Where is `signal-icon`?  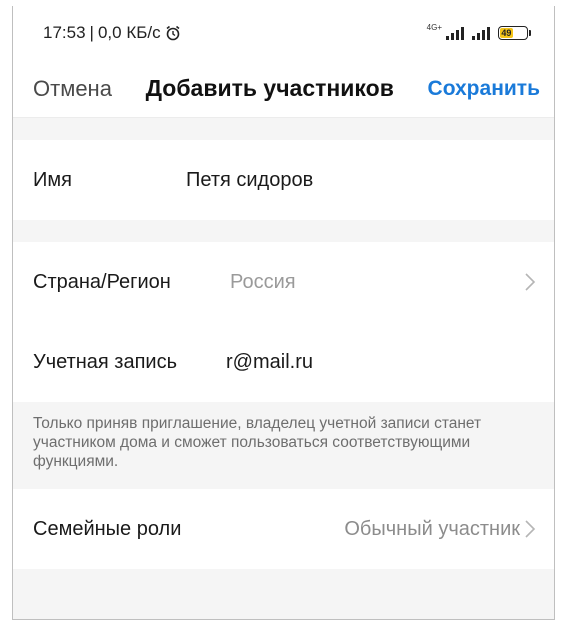 signal-icon is located at coordinates (481, 33).